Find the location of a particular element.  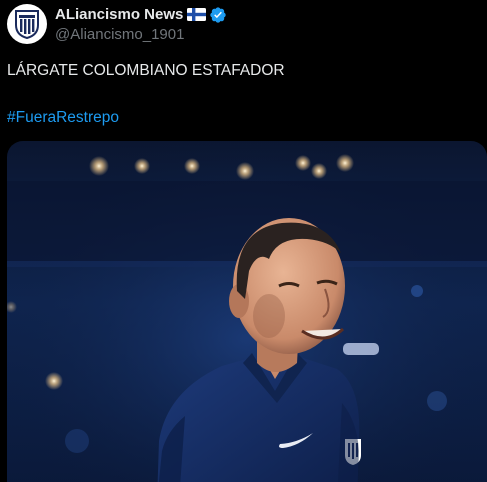

avatar is located at coordinates (27, 24).